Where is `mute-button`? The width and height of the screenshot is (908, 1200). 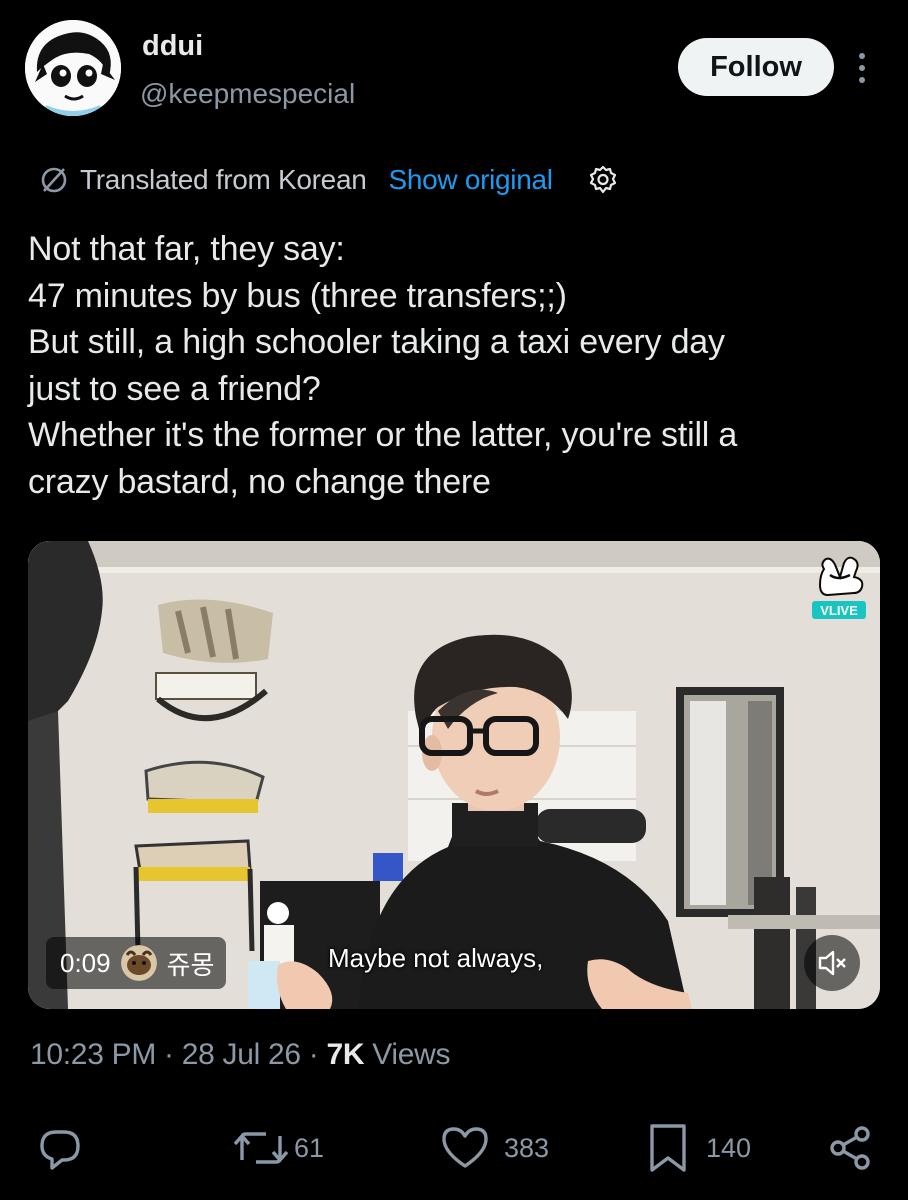
mute-button is located at coordinates (832, 963).